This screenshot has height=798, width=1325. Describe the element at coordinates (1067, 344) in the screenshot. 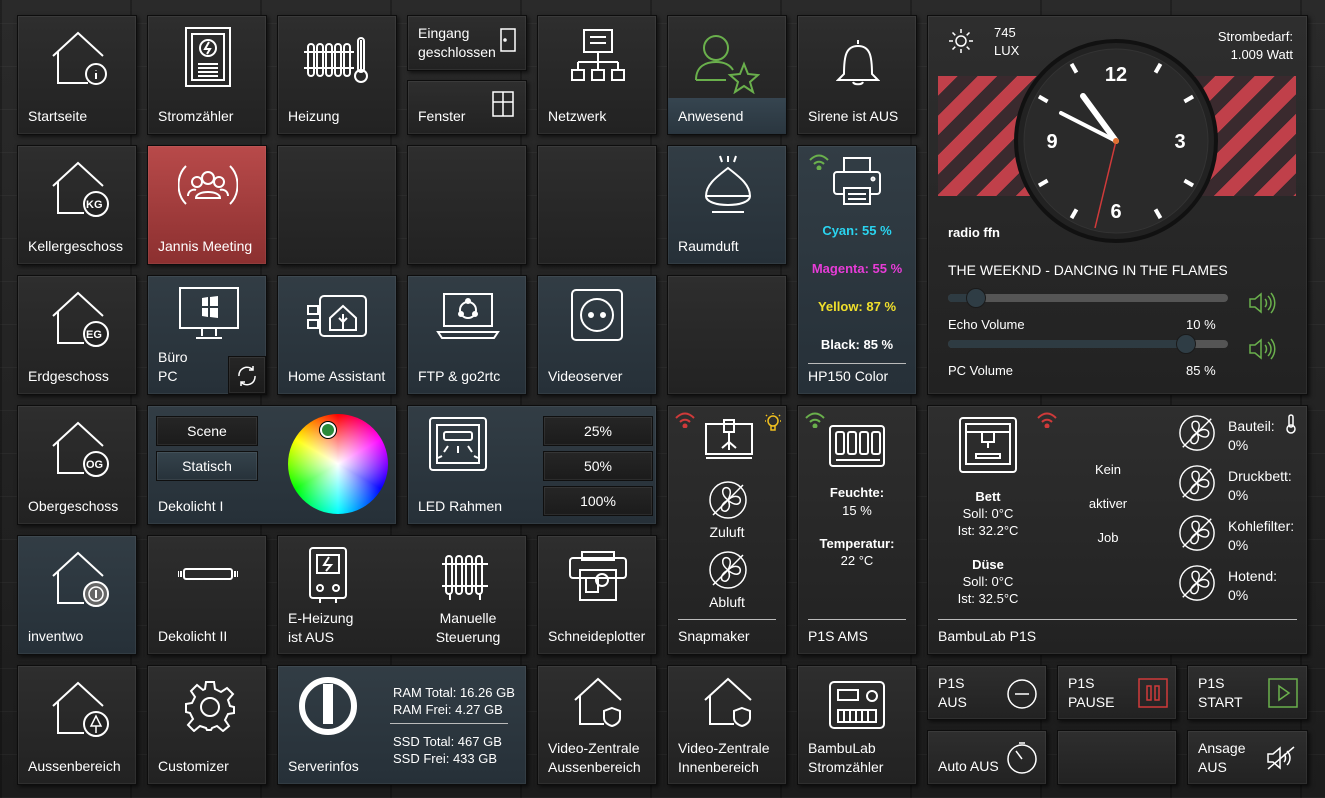

I see `pc-volume-fill` at that location.